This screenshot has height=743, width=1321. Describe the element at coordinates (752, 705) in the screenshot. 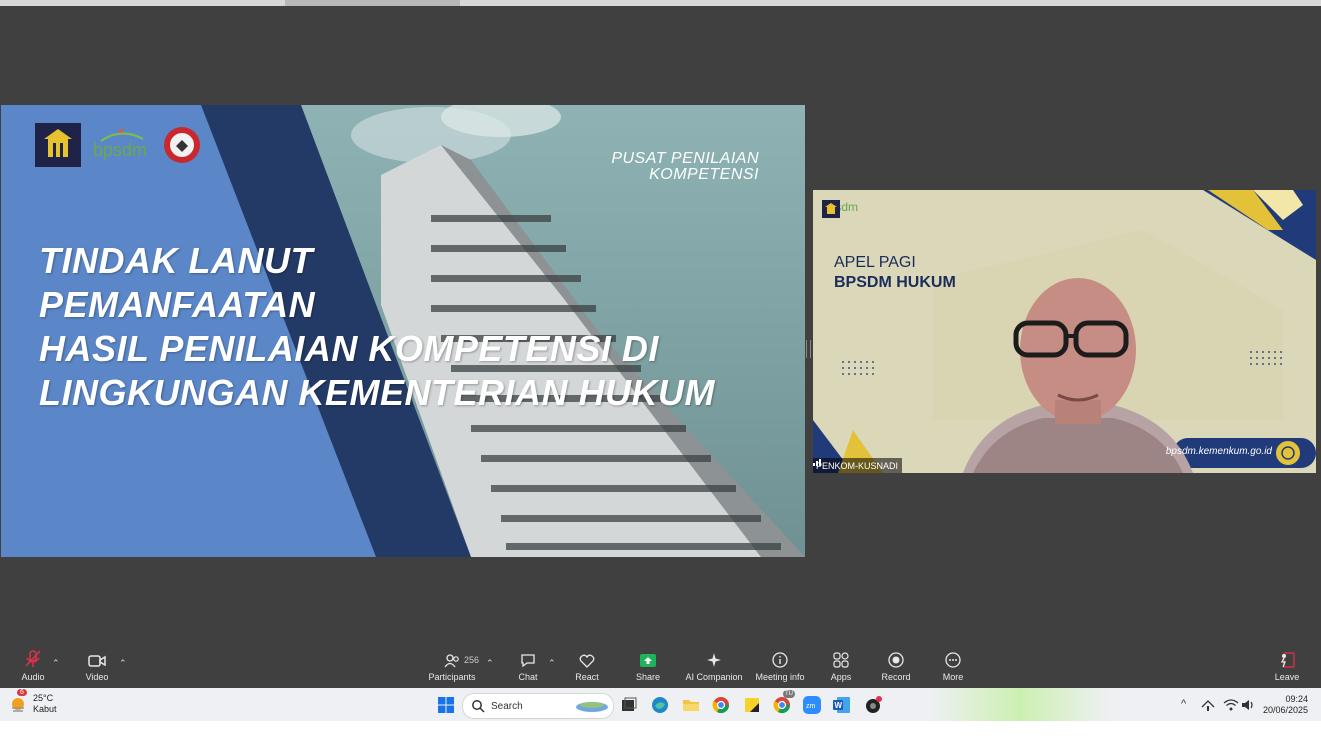

I see `sticky-notes-icon` at that location.